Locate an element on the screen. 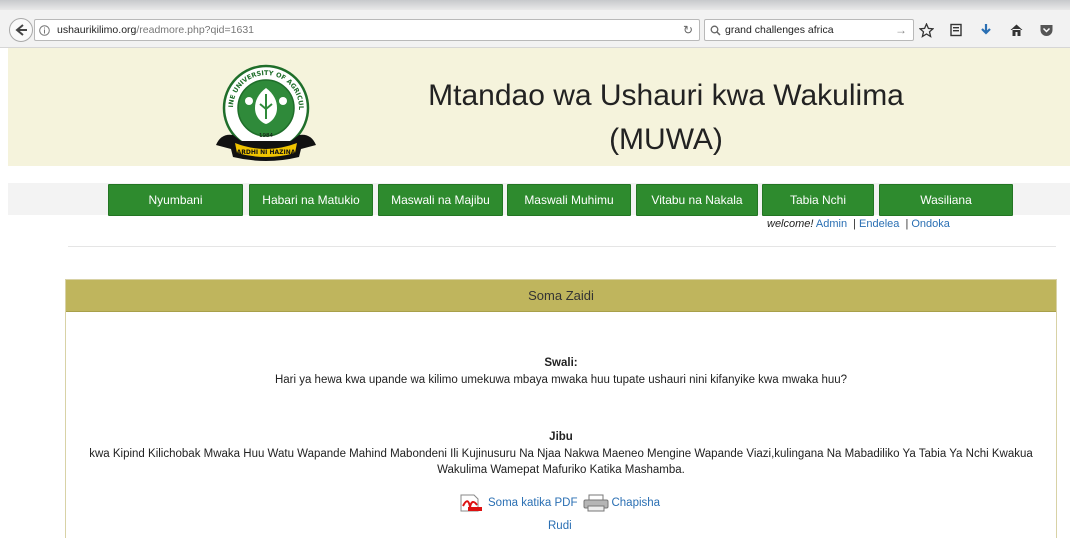 The image size is (1070, 538). search-icon is located at coordinates (715, 30).